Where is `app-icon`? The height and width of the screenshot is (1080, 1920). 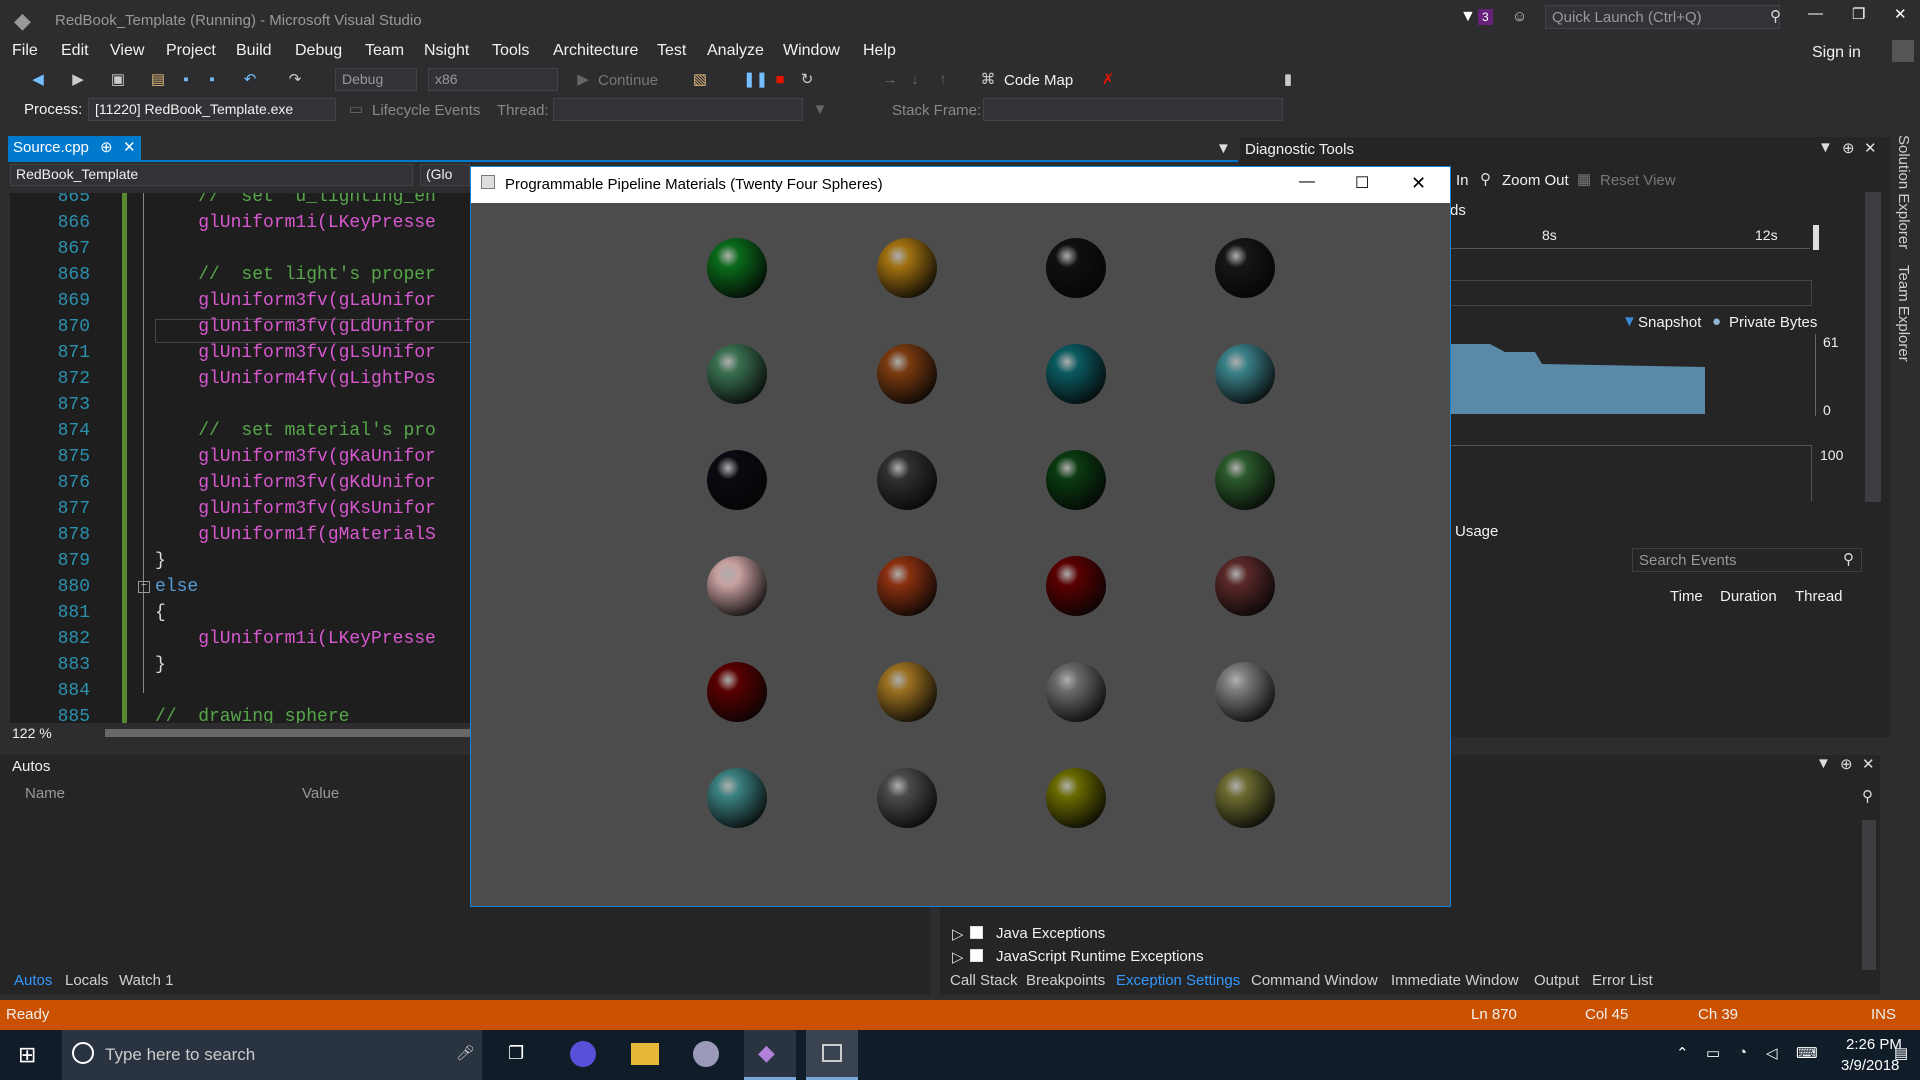
app-icon is located at coordinates (706, 1054).